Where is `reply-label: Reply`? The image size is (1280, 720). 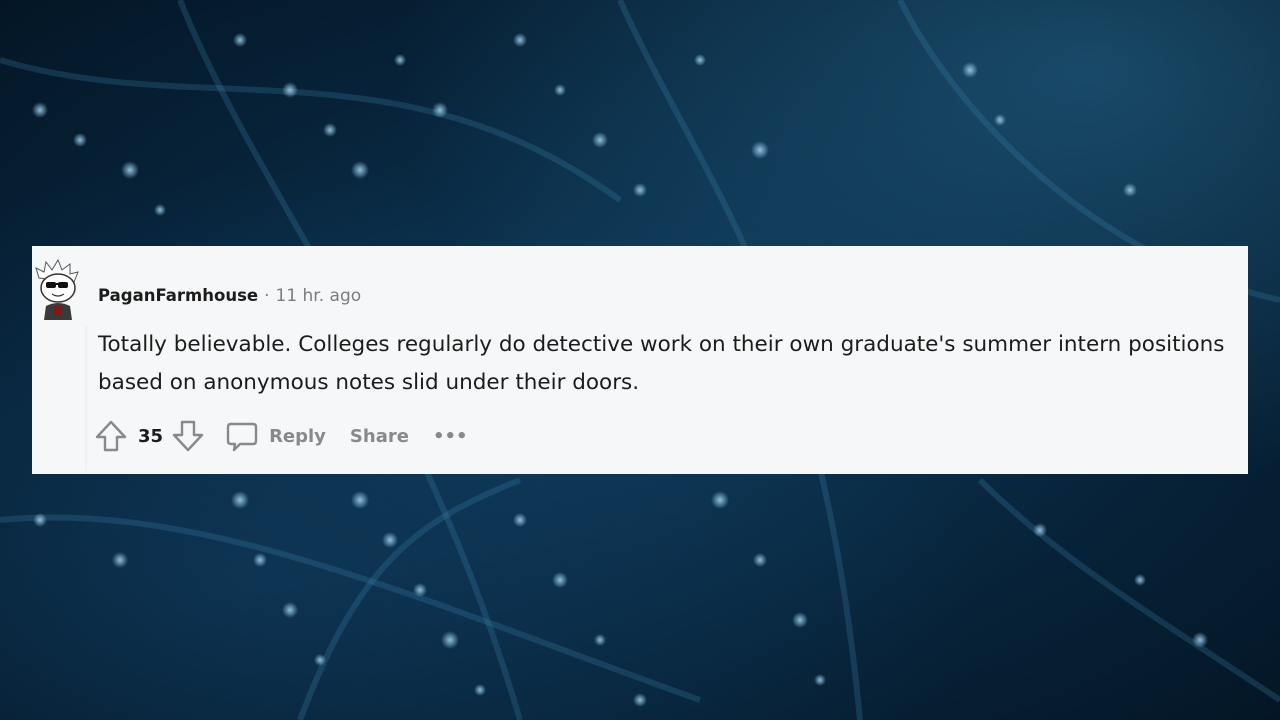
reply-label: Reply is located at coordinates (297, 436).